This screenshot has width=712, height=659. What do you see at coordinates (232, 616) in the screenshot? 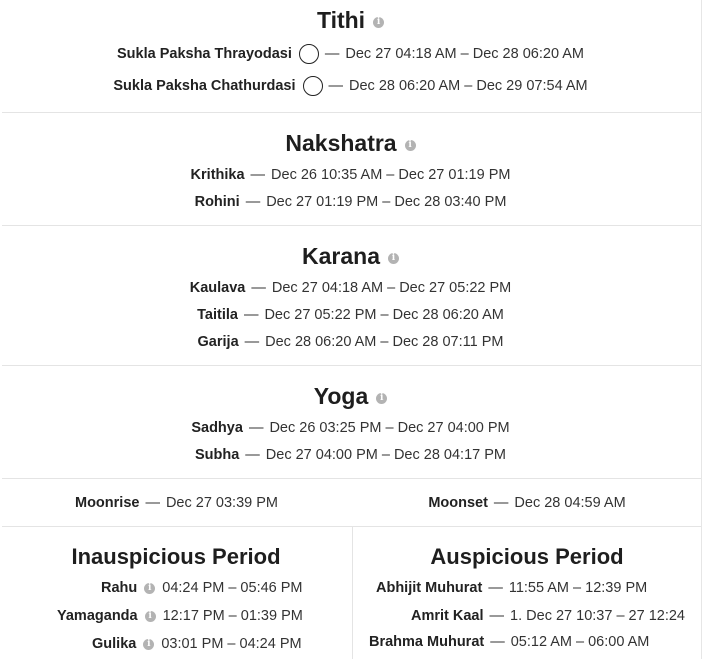
I see `period-range: 12:17 PM – 01:39 PM` at bounding box center [232, 616].